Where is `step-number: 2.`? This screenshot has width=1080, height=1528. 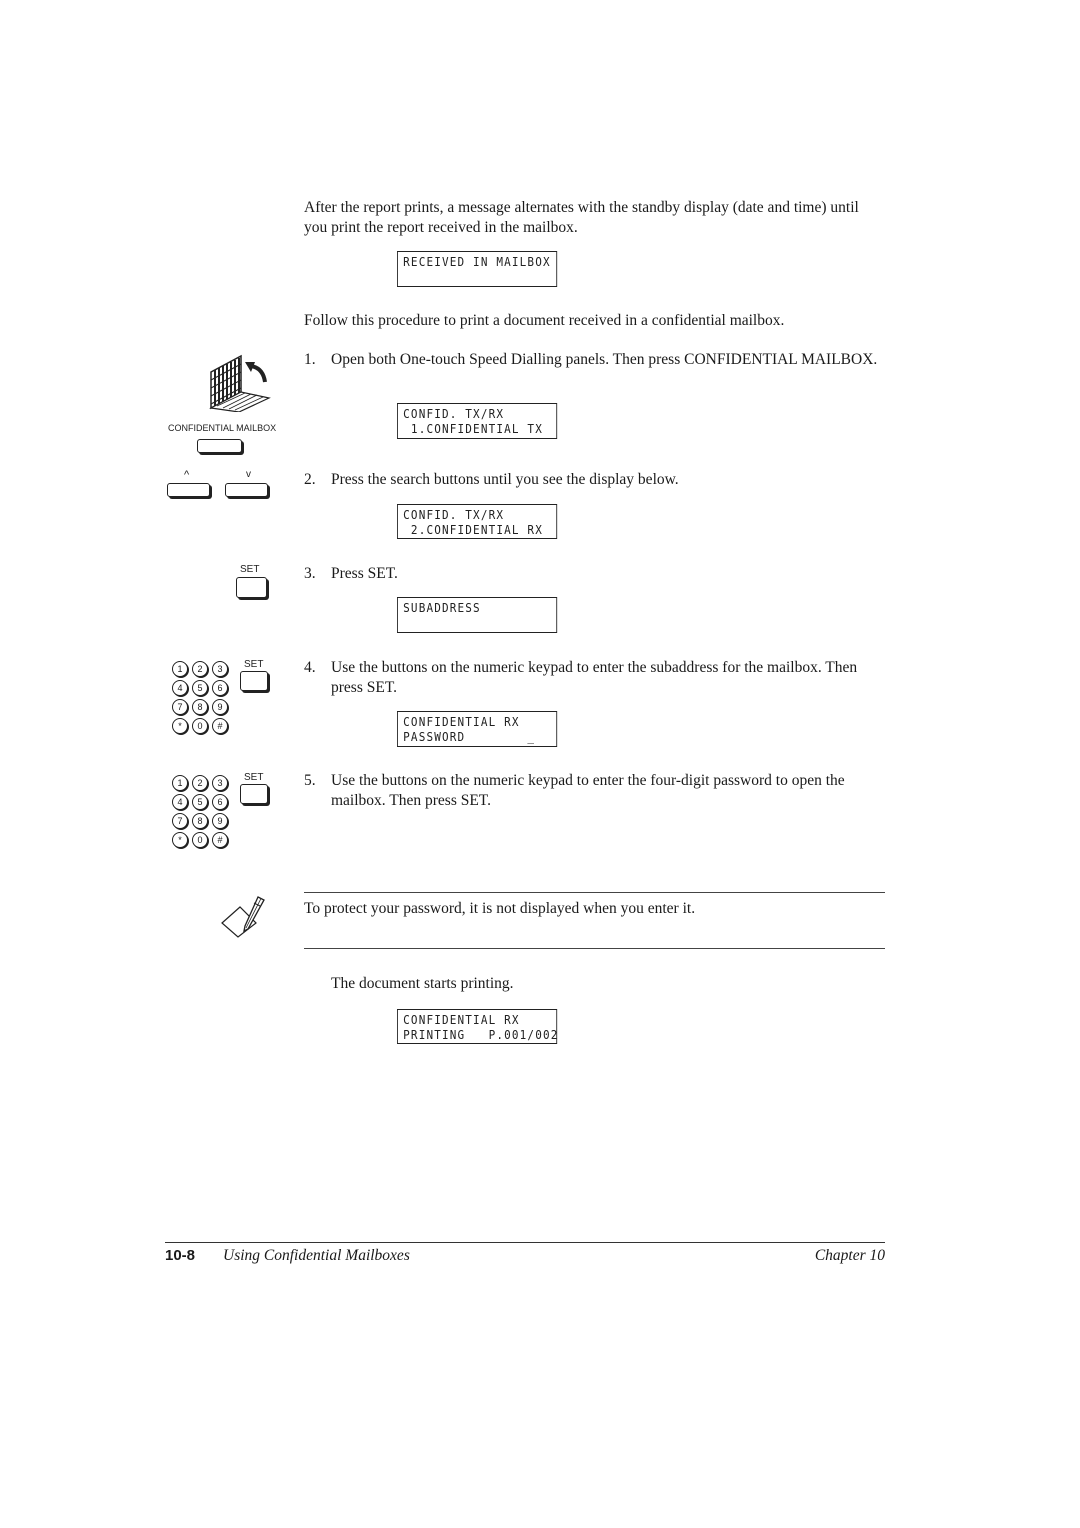
step-number: 2. is located at coordinates (310, 479).